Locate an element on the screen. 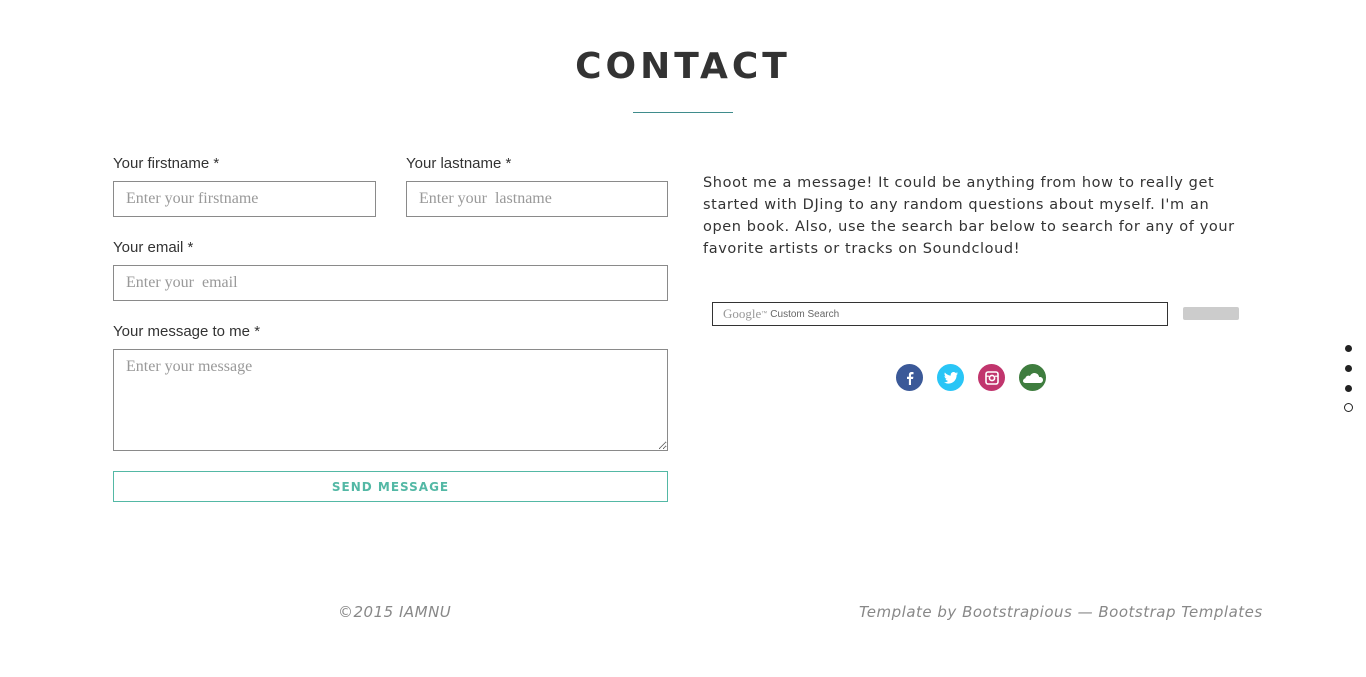  message-label: Your message to me * is located at coordinates (187, 331).